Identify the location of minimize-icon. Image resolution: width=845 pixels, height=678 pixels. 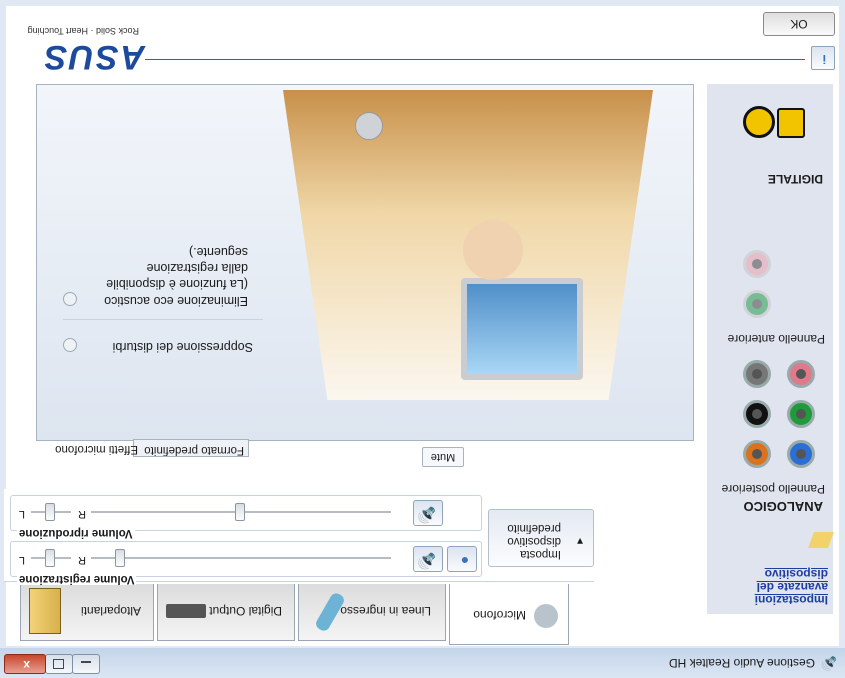
(86, 662).